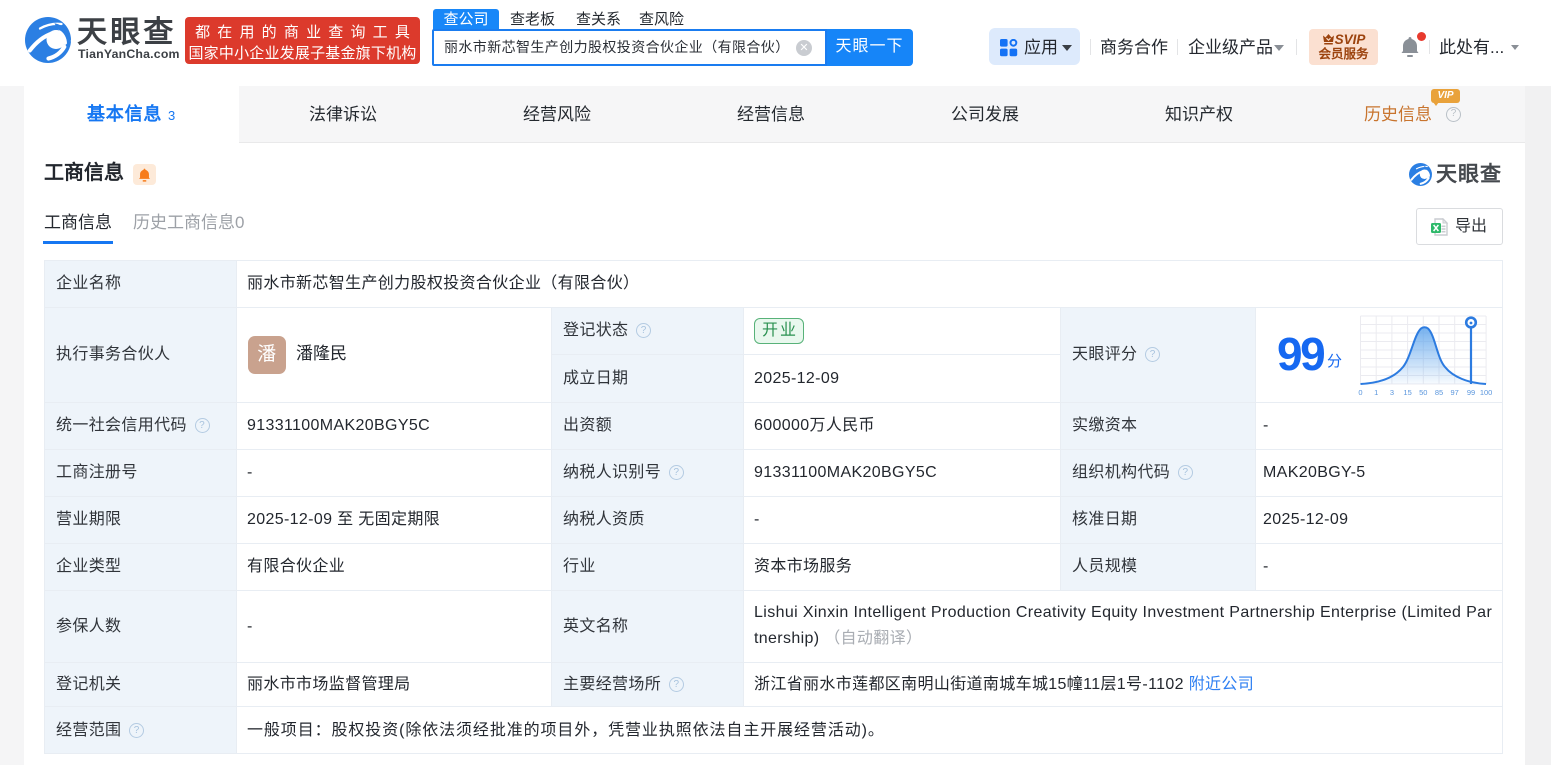 This screenshot has width=1551, height=765. I want to click on svg-text: 99, so click(1471, 392).